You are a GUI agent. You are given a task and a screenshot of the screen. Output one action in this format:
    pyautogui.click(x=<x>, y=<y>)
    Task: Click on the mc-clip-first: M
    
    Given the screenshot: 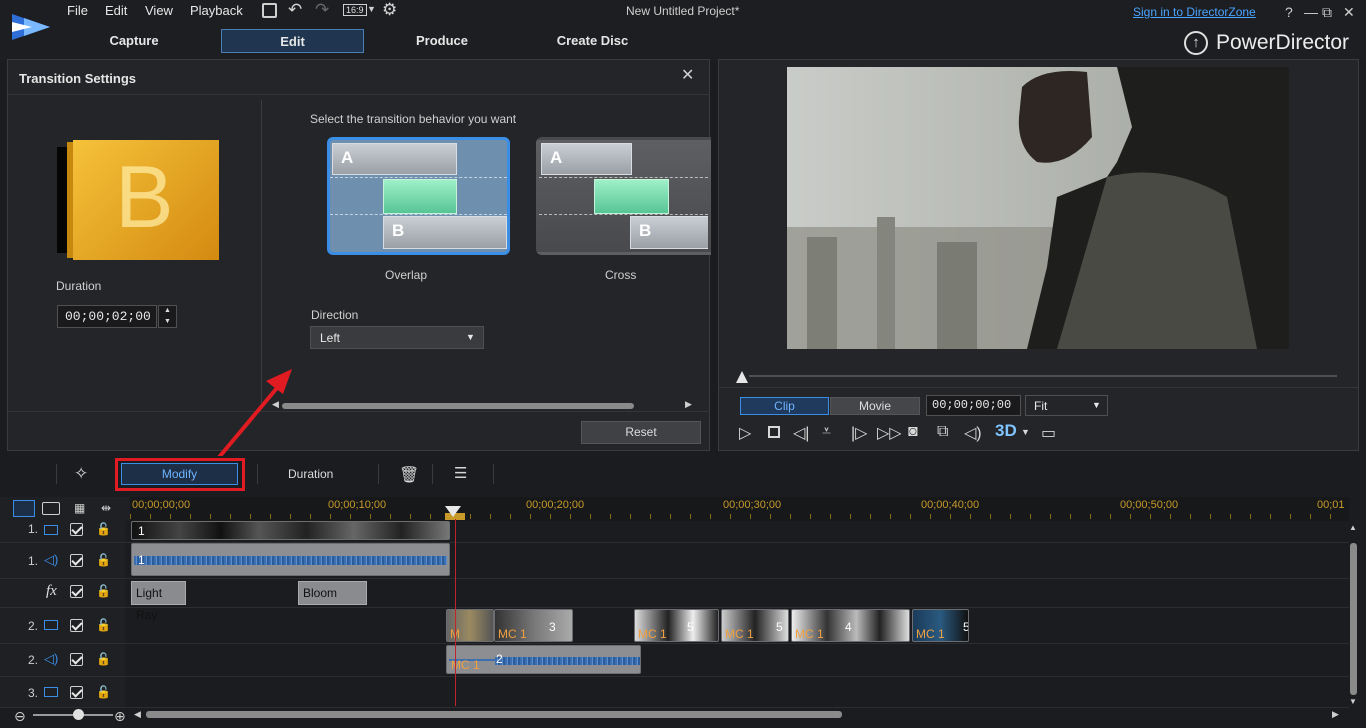 What is the action you would take?
    pyautogui.click(x=470, y=625)
    